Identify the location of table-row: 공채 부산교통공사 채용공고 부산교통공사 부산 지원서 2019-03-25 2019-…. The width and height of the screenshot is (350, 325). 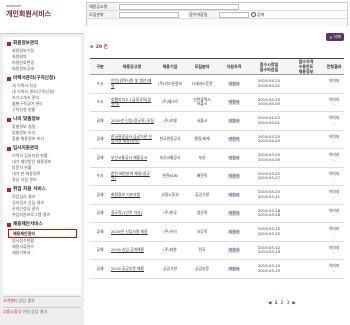
(217, 158).